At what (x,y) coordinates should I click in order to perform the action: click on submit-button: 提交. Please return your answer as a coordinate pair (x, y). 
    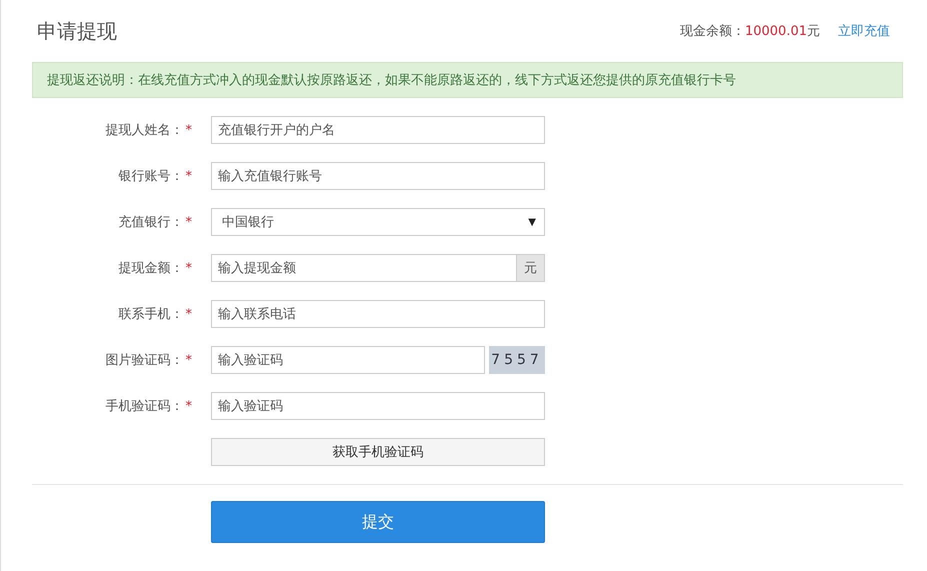
    Looking at the image, I should click on (378, 522).